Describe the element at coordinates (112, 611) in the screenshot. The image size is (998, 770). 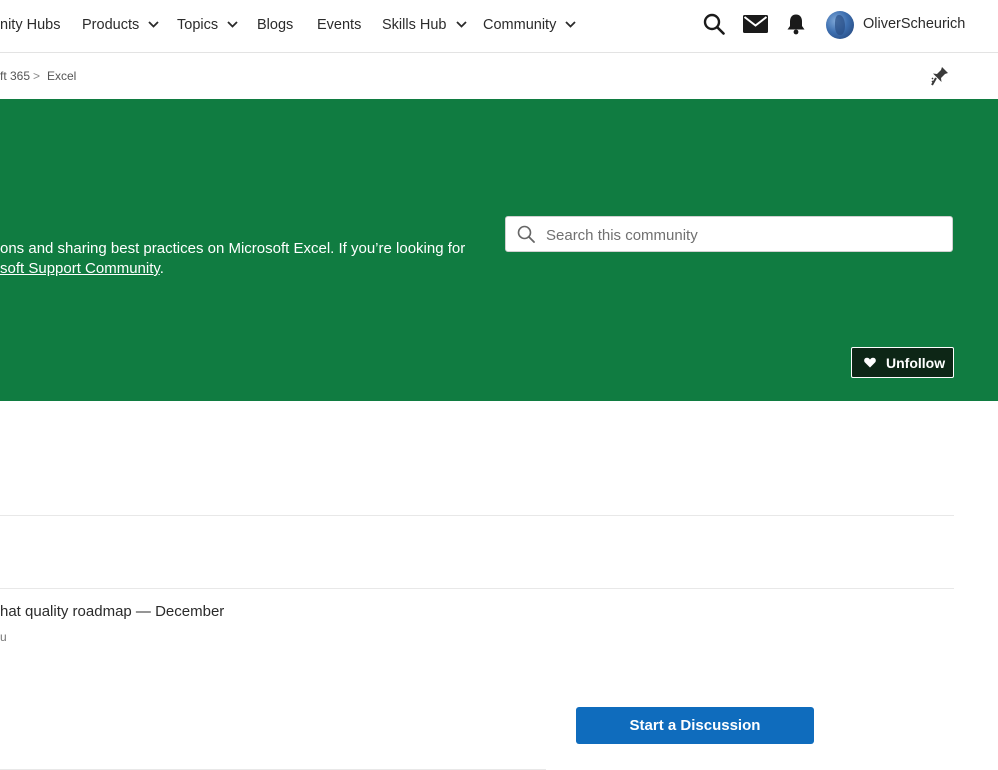
I see `post-title-link: hat quality roadmap — December` at that location.